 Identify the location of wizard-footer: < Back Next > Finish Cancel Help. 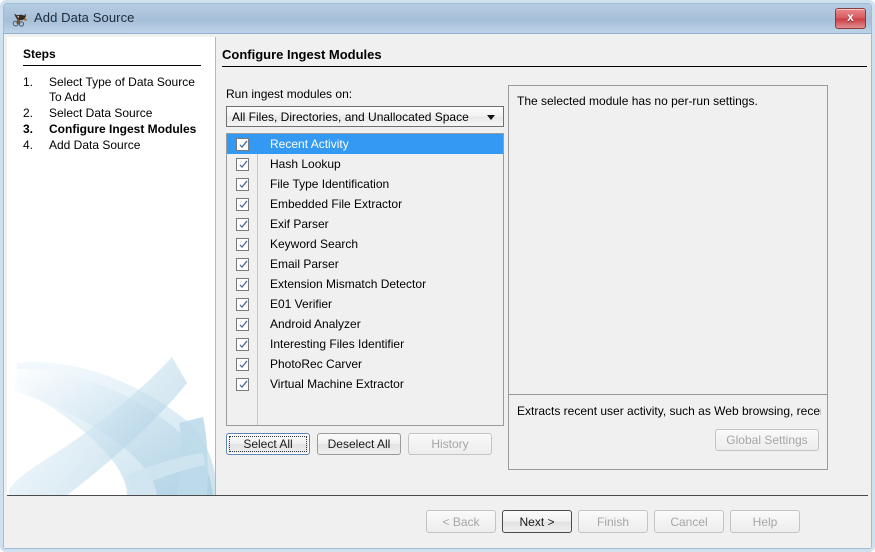
(437, 521).